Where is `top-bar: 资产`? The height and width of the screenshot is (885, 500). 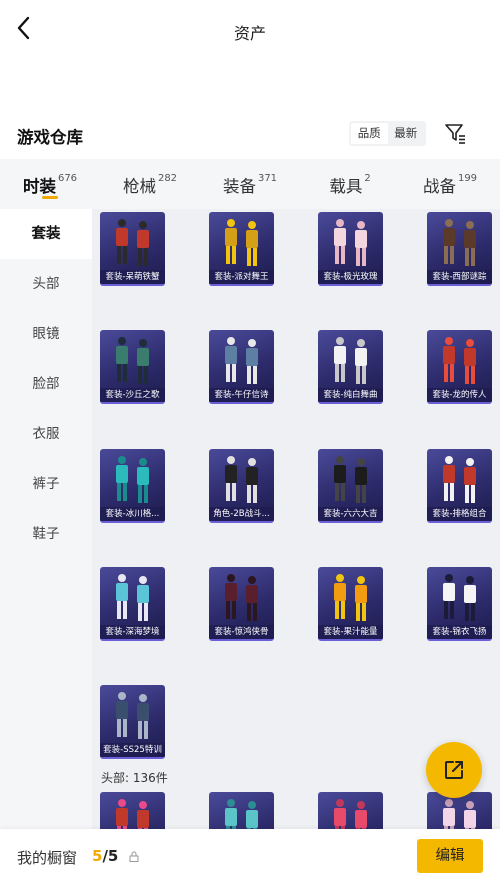
top-bar: 资产 is located at coordinates (250, 30).